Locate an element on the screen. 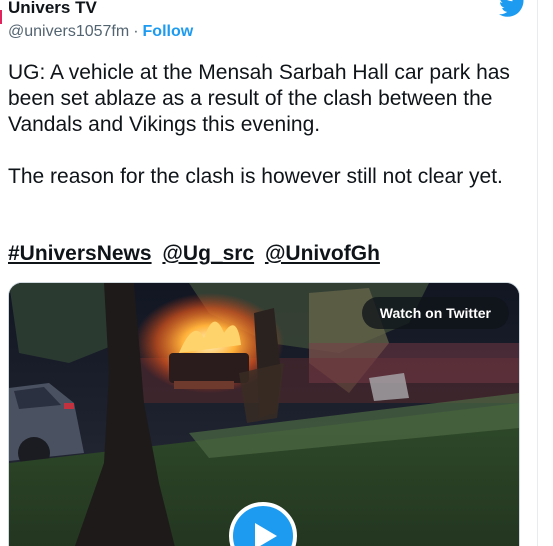 Image resolution: width=553 pixels, height=546 pixels. tweet-tags: #UniversNews @Ug_src @UnivofGh is located at coordinates (196, 254).